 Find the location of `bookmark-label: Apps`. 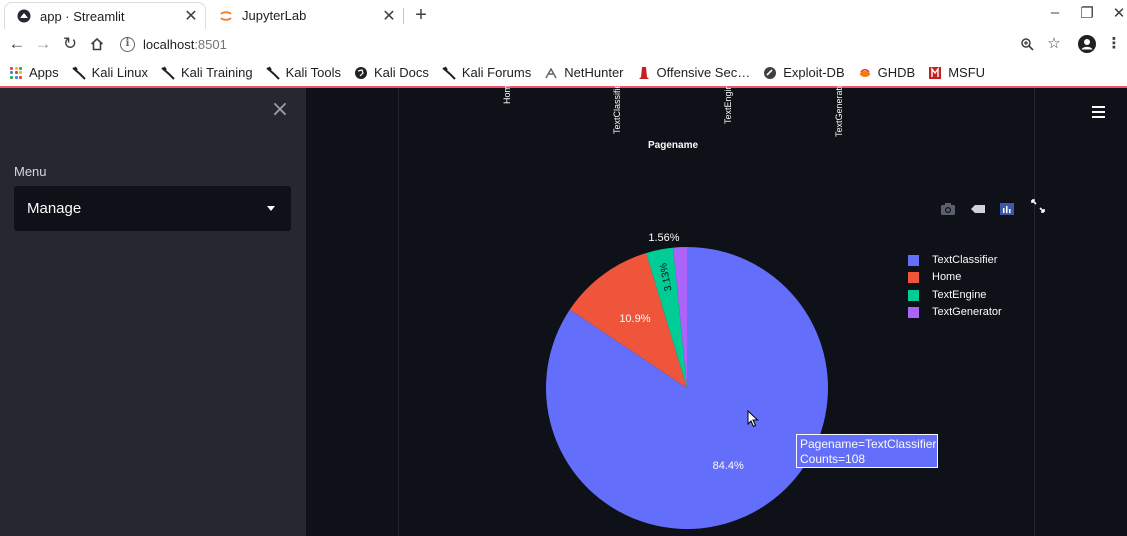

bookmark-label: Apps is located at coordinates (44, 72).